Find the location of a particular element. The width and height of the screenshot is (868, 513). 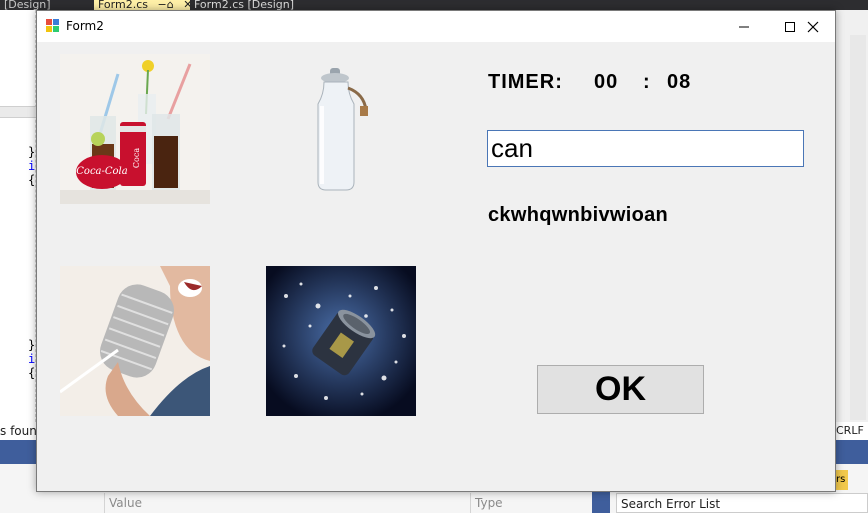

picture-milk-can is located at coordinates (341, 129).